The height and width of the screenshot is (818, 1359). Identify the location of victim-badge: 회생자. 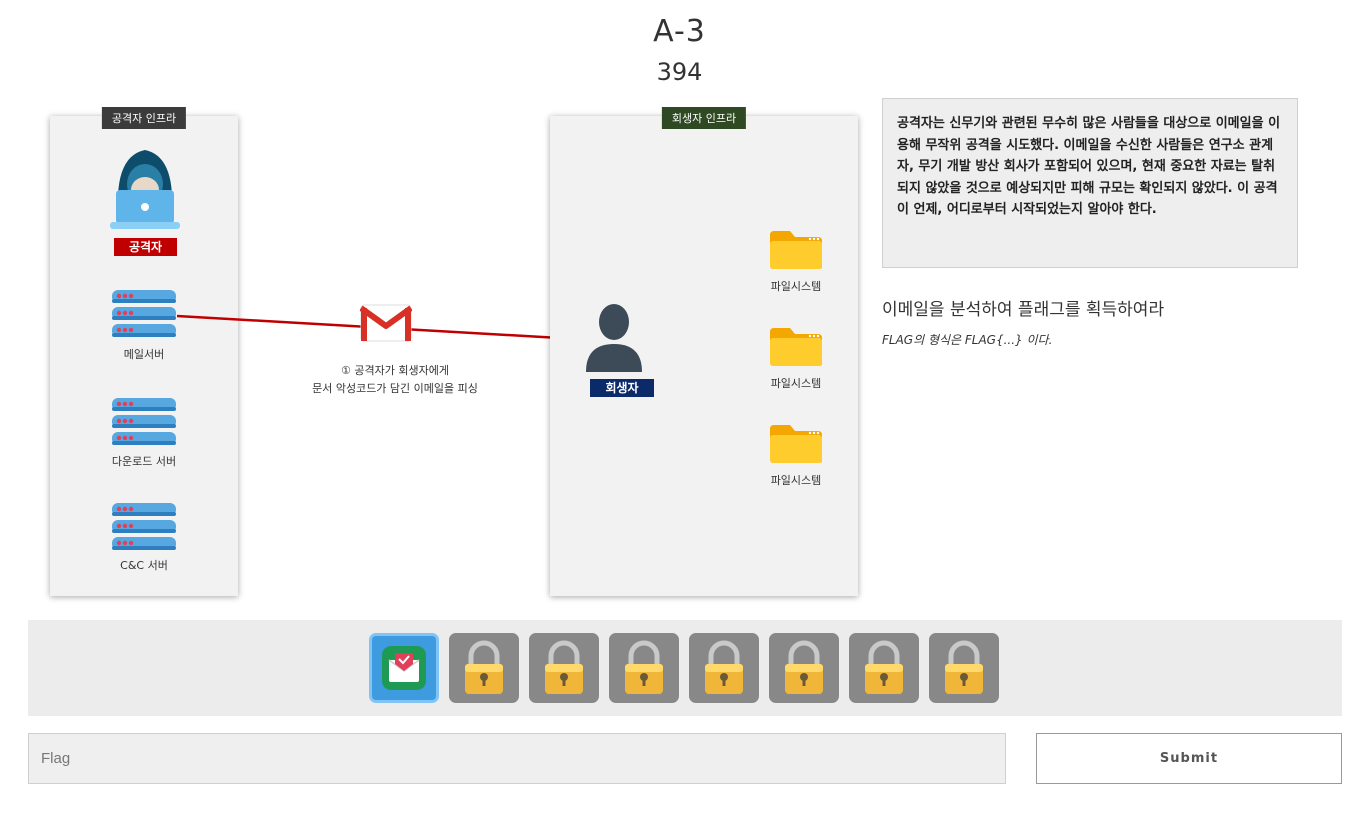
(622, 388).